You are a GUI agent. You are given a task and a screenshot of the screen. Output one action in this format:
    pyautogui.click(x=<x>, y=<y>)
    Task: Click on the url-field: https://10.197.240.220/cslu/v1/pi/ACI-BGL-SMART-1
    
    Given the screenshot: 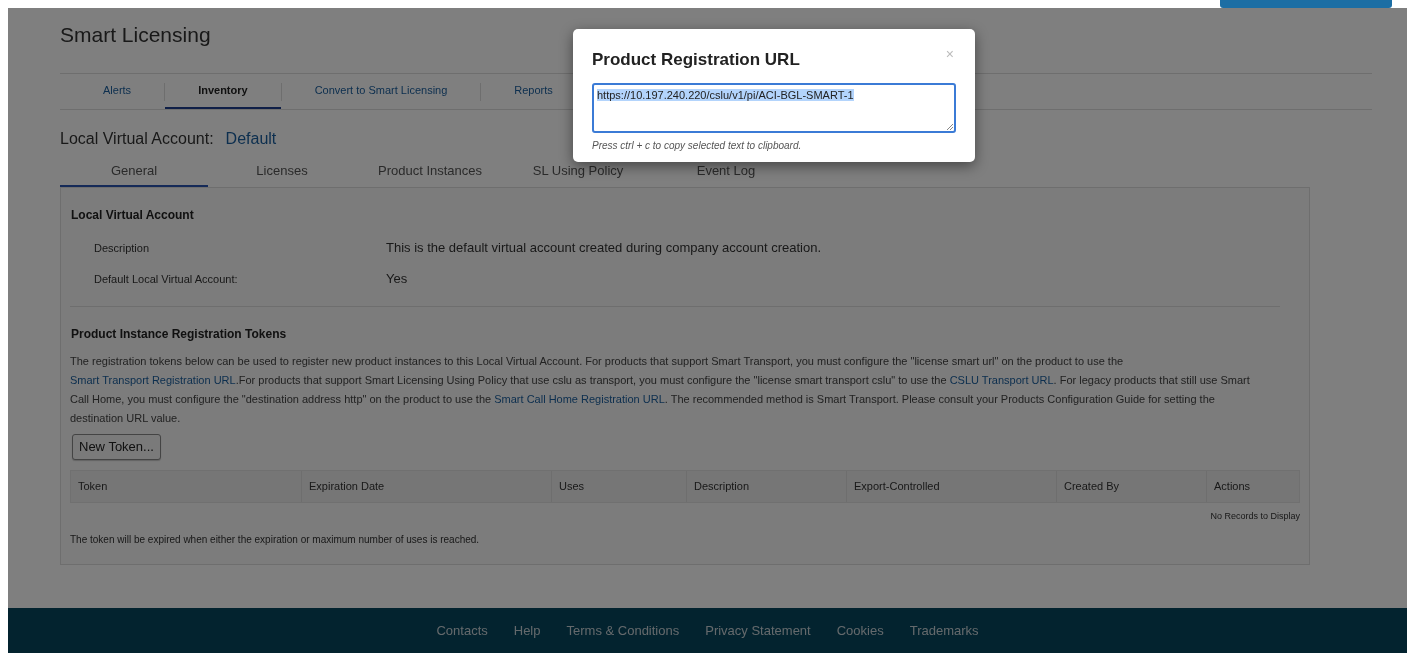 What is the action you would take?
    pyautogui.click(x=774, y=107)
    